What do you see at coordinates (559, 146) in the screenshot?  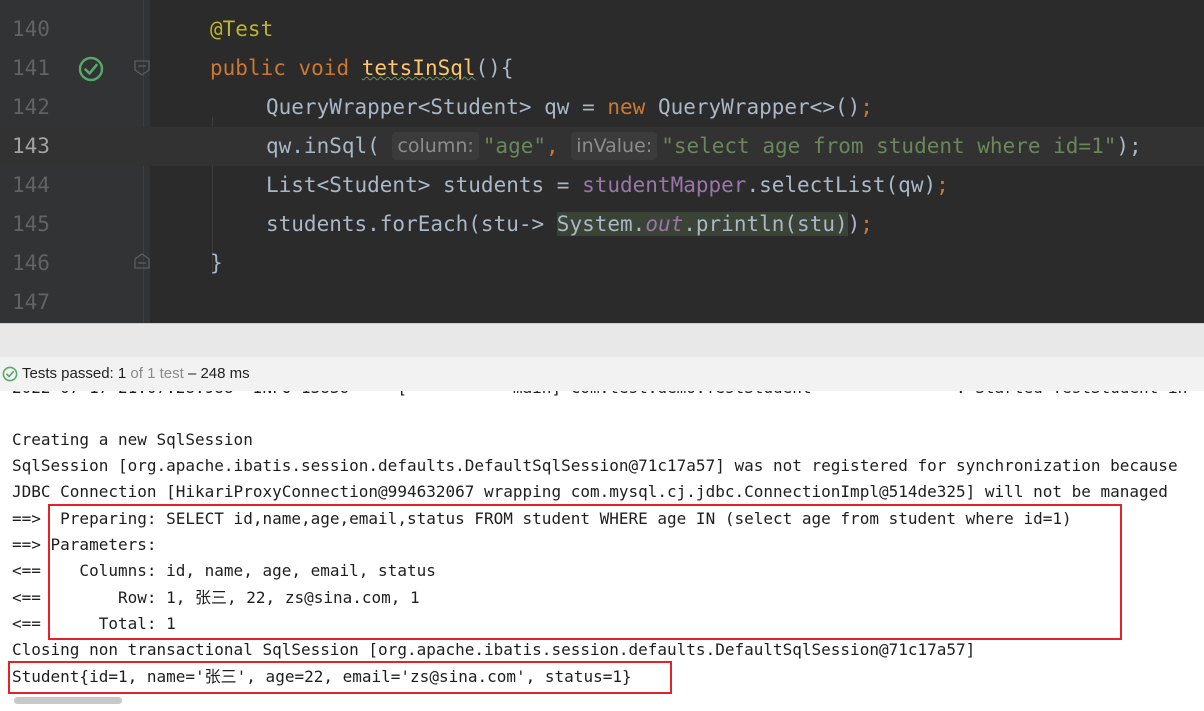 I see `code-token: ,` at bounding box center [559, 146].